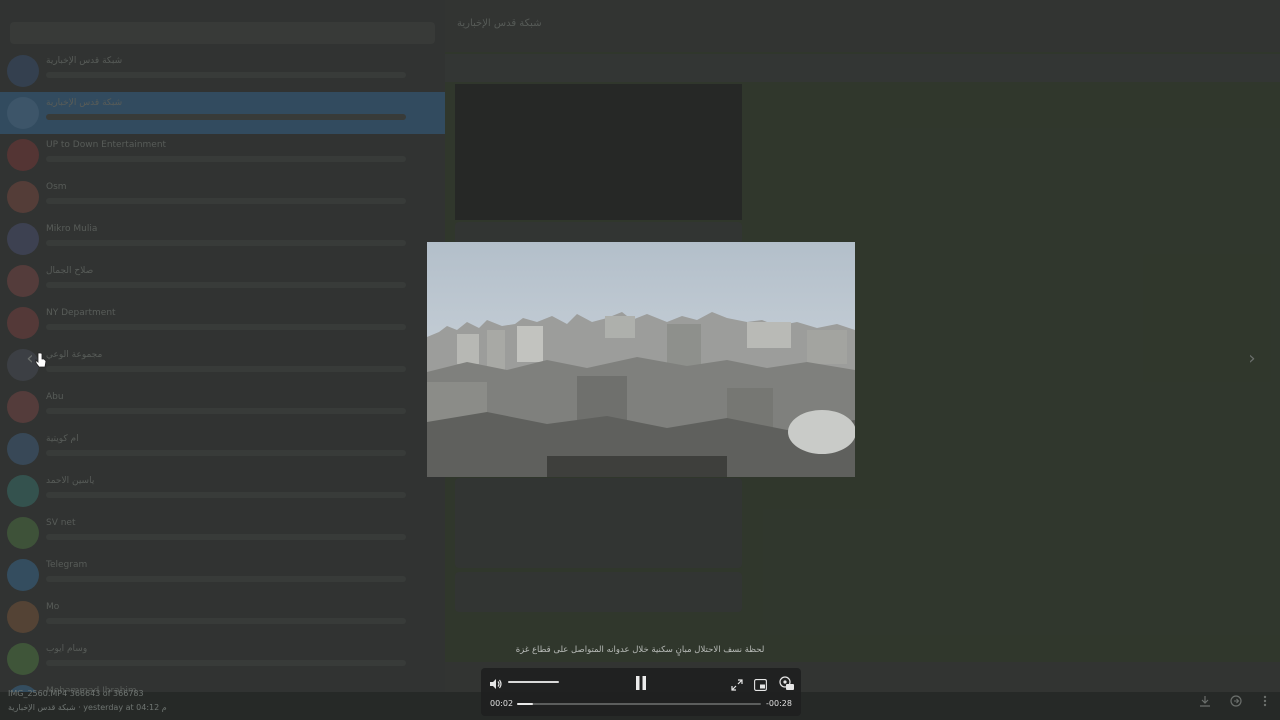 The height and width of the screenshot is (720, 1280). What do you see at coordinates (41, 362) in the screenshot?
I see `mouse-cursor-icon` at bounding box center [41, 362].